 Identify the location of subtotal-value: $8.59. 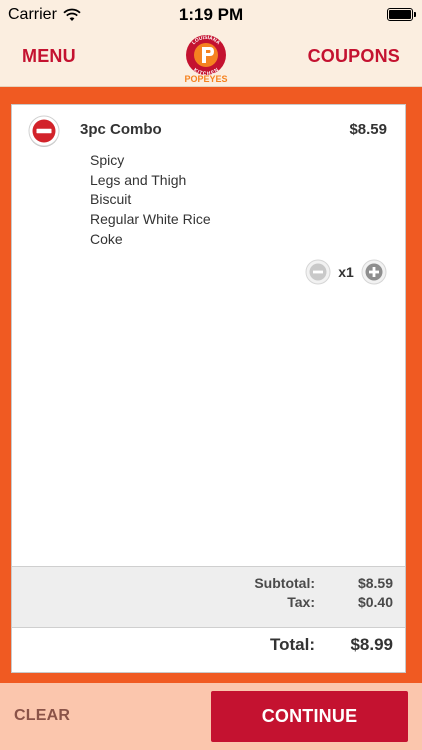
(375, 583).